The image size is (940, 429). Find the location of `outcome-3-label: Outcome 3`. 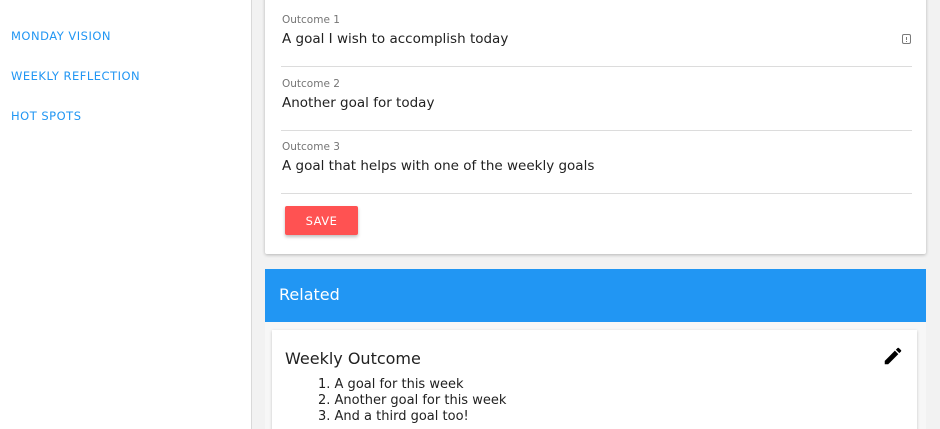

outcome-3-label: Outcome 3 is located at coordinates (311, 147).